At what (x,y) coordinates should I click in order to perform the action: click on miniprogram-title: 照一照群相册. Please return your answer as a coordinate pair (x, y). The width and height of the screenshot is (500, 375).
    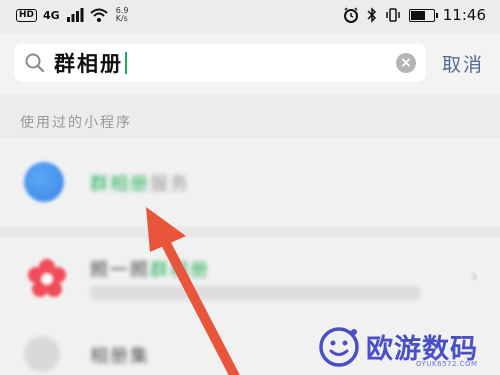
    Looking at the image, I should click on (150, 270).